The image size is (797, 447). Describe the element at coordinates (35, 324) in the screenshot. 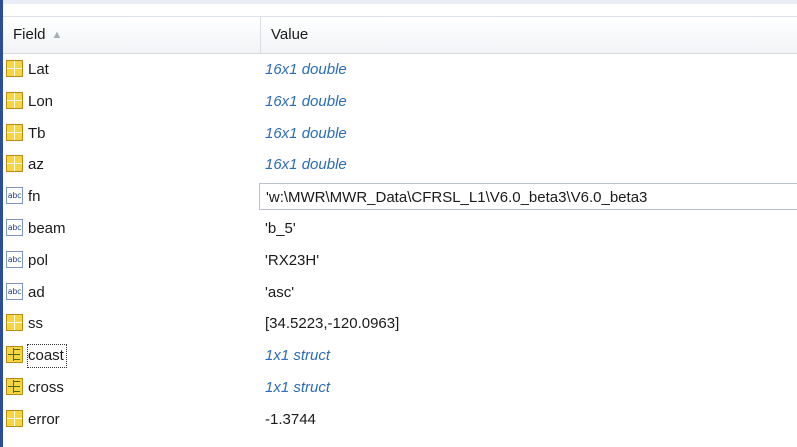

I see `field-name: ss` at that location.